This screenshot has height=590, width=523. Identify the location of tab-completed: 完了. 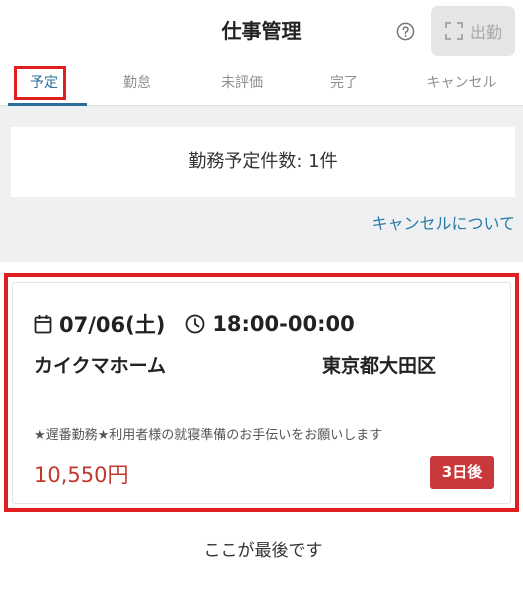
(344, 84).